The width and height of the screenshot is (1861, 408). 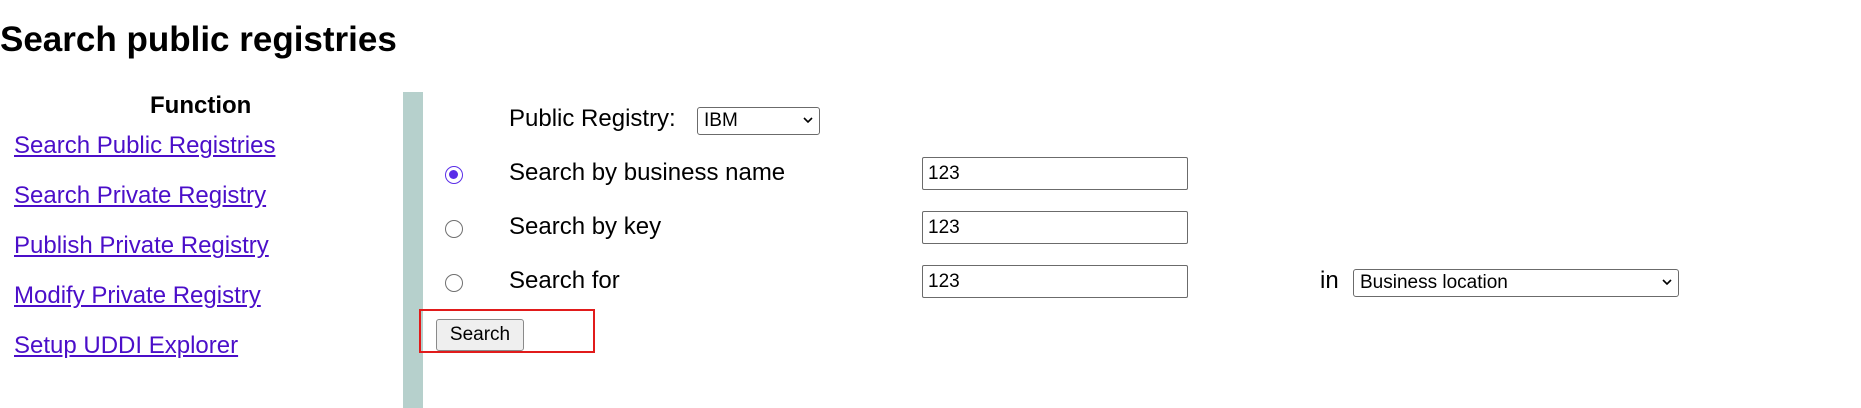 I want to click on sidebar-item-setup-uddi-explorer: Setup UDDI Explorer, so click(x=126, y=346).